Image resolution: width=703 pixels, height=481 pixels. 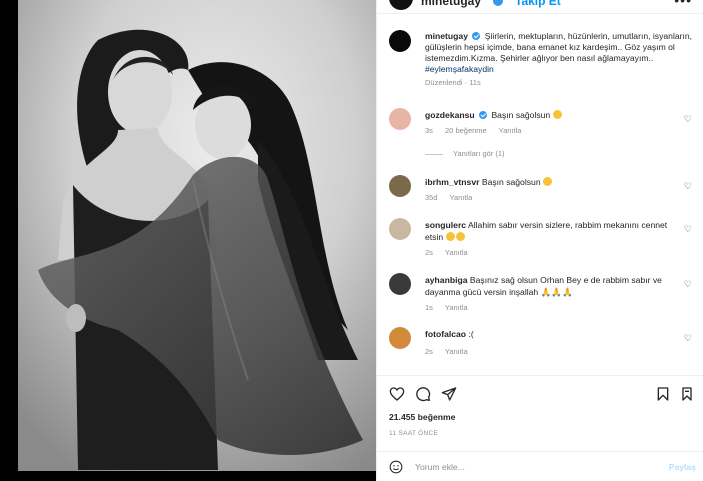 What do you see at coordinates (541, 395) in the screenshot?
I see `post-actions` at bounding box center [541, 395].